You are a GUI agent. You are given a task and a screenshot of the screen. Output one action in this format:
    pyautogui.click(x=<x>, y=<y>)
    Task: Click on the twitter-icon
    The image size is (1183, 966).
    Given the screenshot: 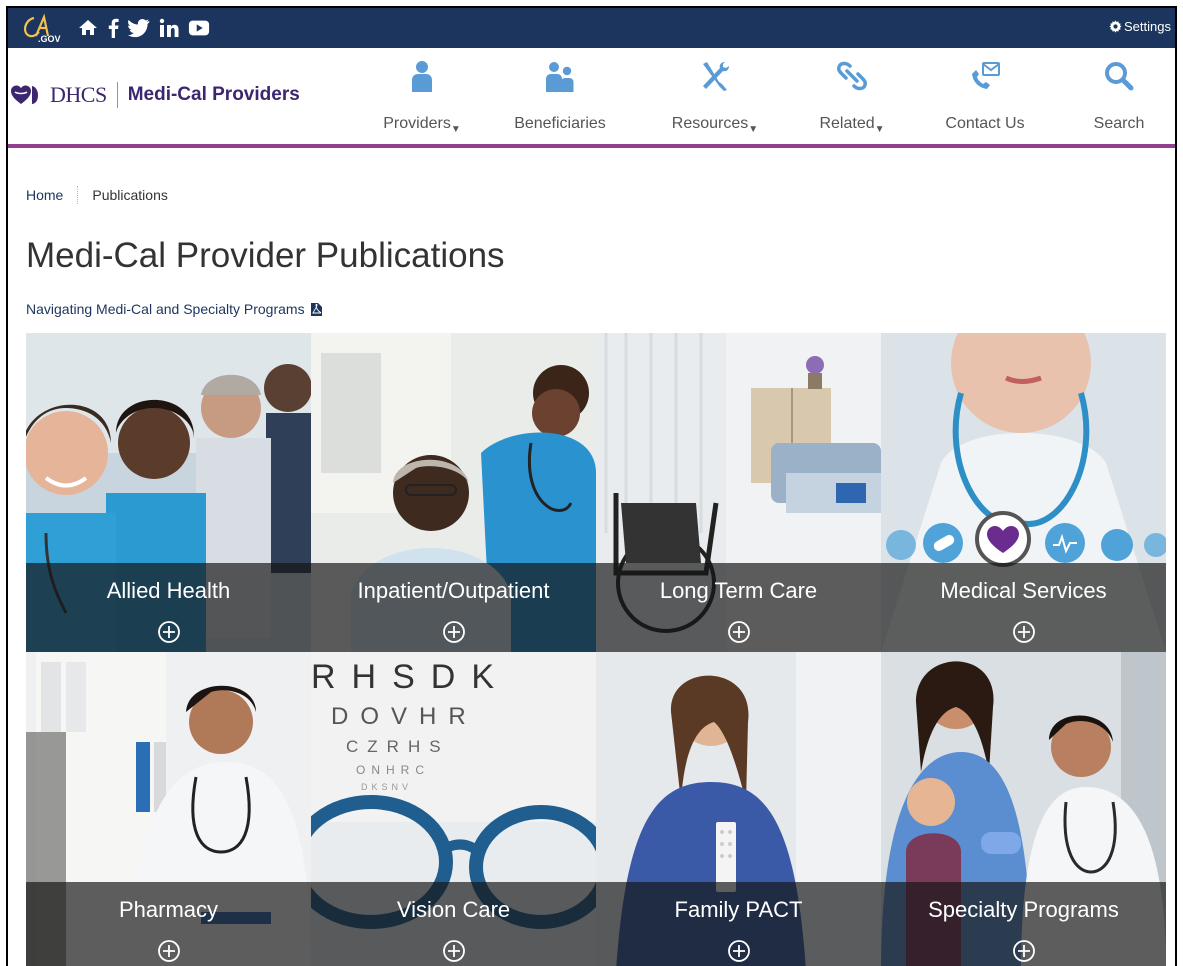 What is the action you would take?
    pyautogui.click(x=139, y=28)
    